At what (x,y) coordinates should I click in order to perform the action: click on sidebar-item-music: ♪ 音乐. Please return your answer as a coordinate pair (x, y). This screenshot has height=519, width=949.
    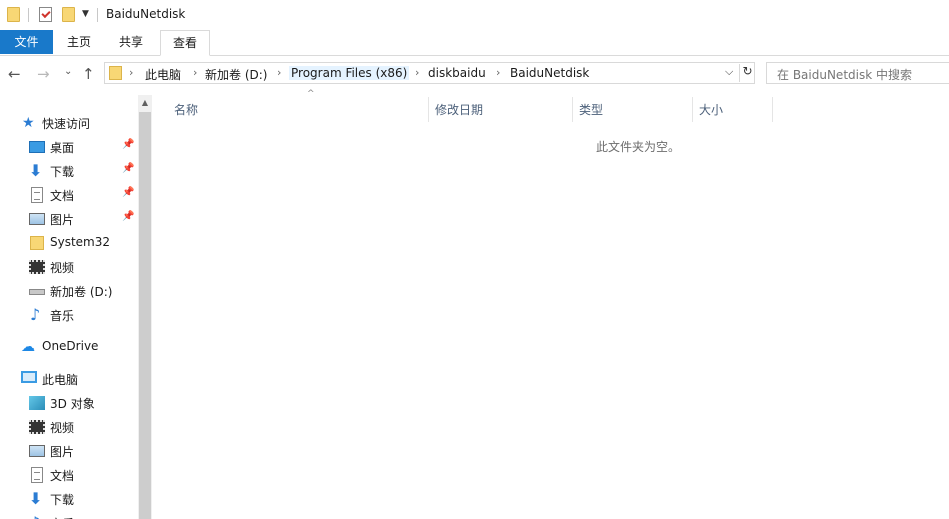
    Looking at the image, I should click on (69, 315).